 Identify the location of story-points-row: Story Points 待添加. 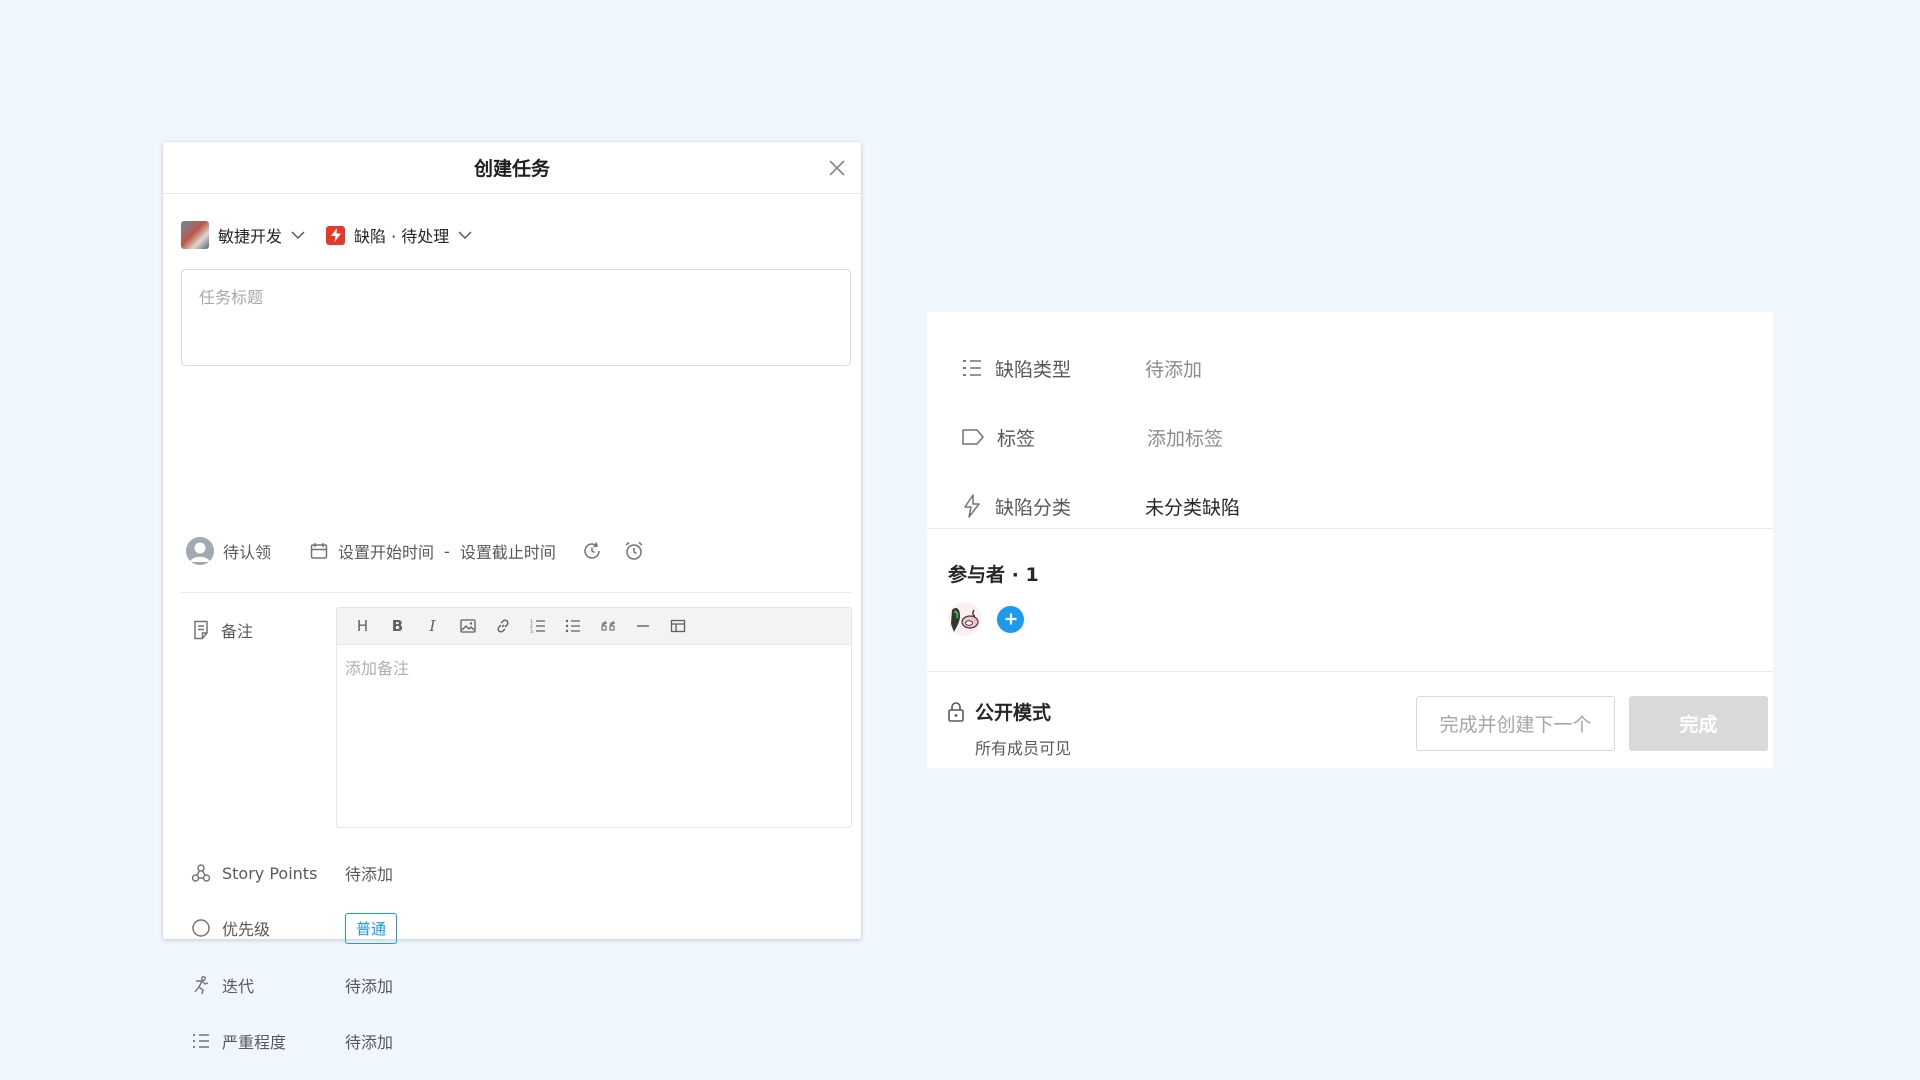
(292, 873).